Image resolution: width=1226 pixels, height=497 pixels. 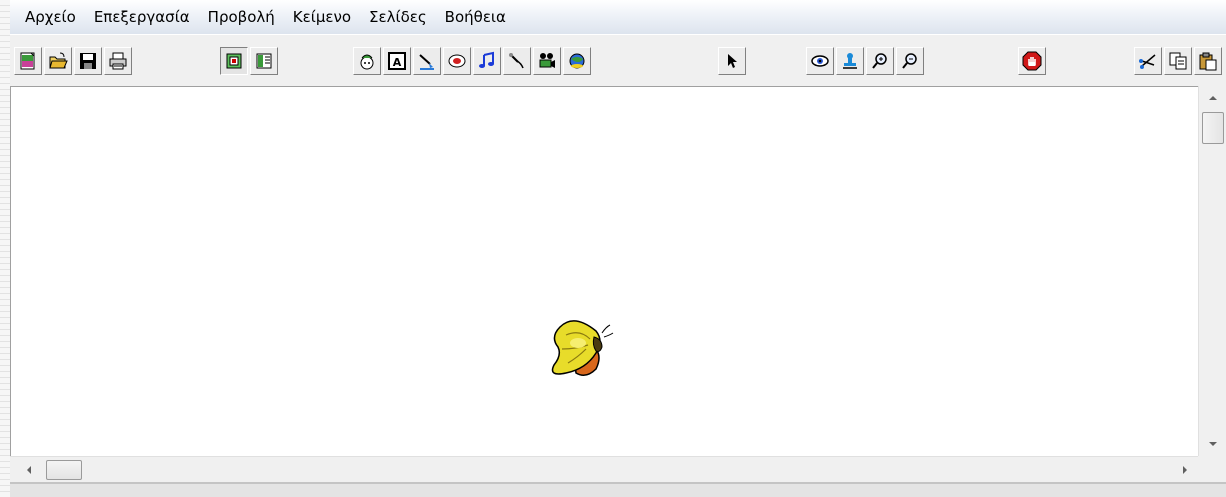 I want to click on stop-hand-icon, so click(x=1032, y=61).